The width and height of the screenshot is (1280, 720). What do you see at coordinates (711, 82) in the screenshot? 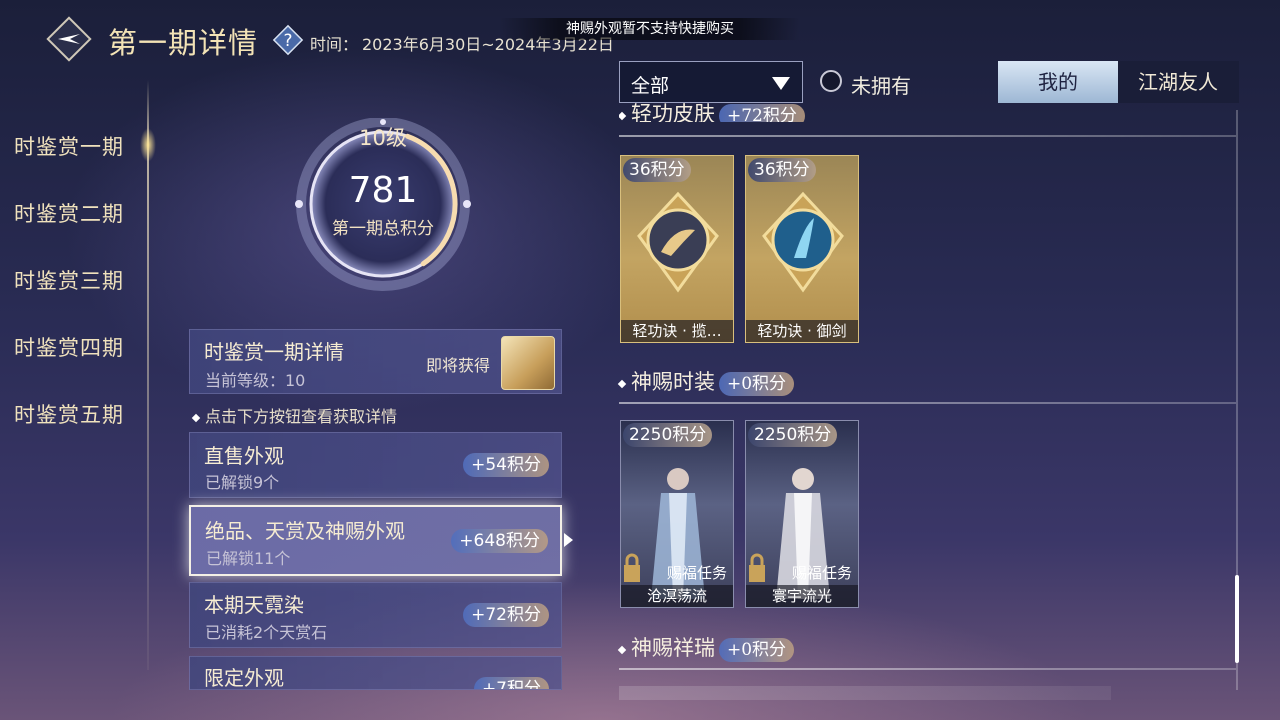
I see `filter-dropdown: 全部` at bounding box center [711, 82].